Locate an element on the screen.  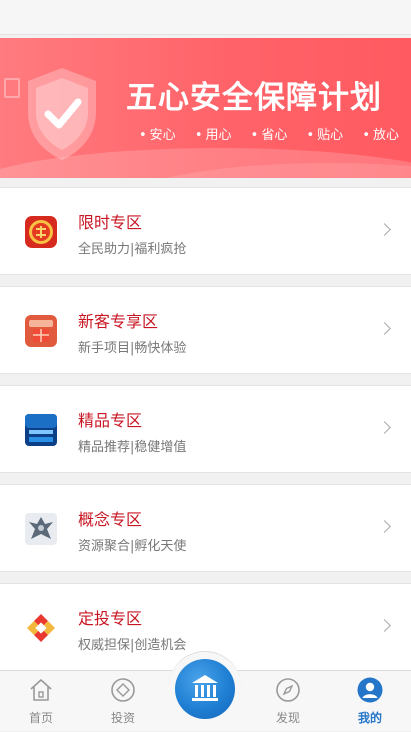
invest-icon is located at coordinates (123, 690).